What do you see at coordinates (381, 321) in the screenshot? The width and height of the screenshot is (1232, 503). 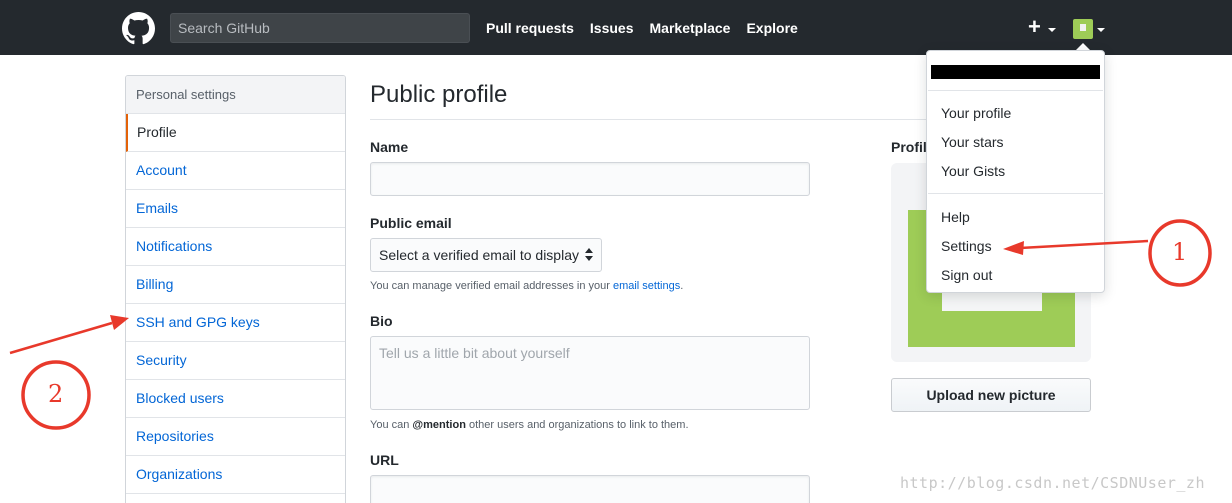 I see `bio-label: Bio` at bounding box center [381, 321].